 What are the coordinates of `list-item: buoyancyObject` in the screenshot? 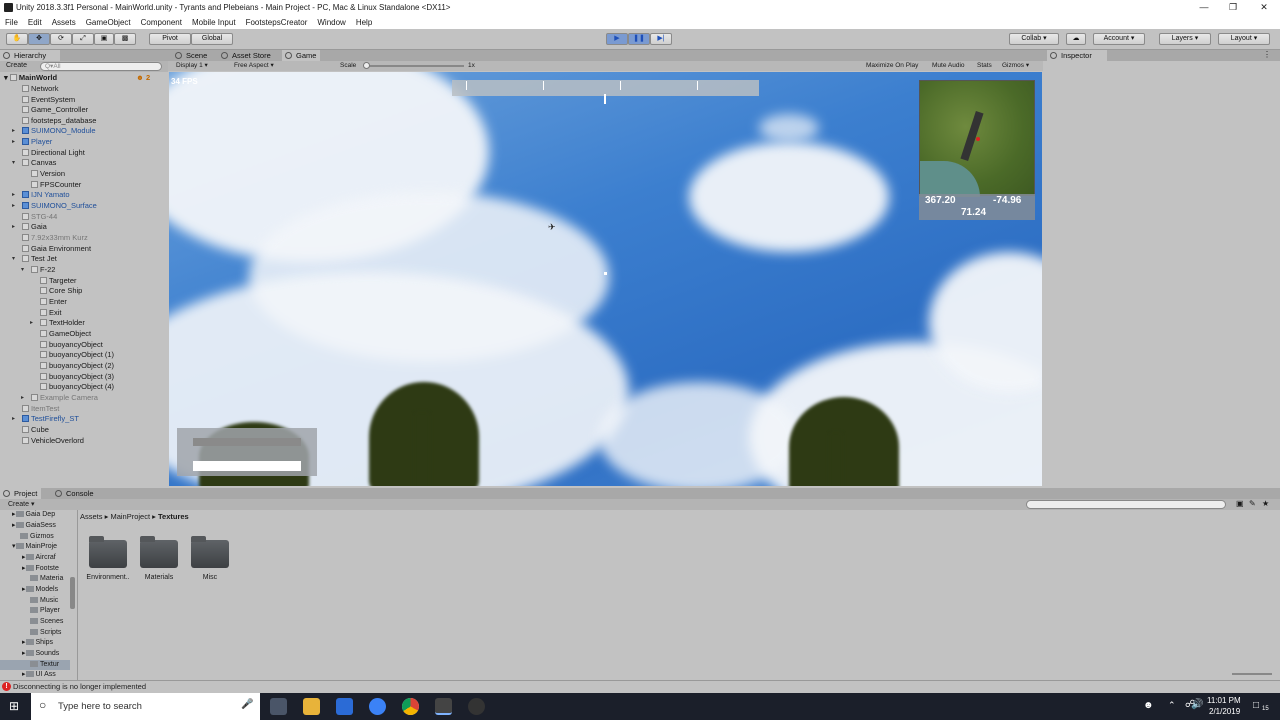 It's located at (71, 345).